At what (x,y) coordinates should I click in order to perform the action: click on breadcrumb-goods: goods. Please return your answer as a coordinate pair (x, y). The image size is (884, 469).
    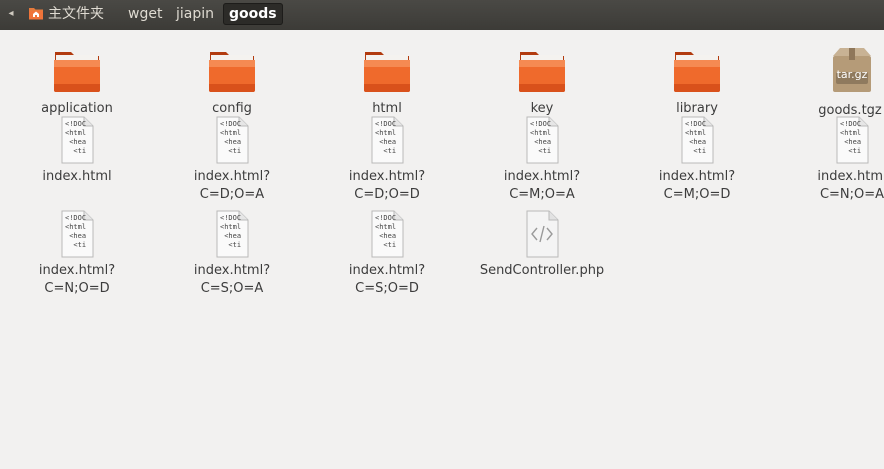
    Looking at the image, I should click on (253, 14).